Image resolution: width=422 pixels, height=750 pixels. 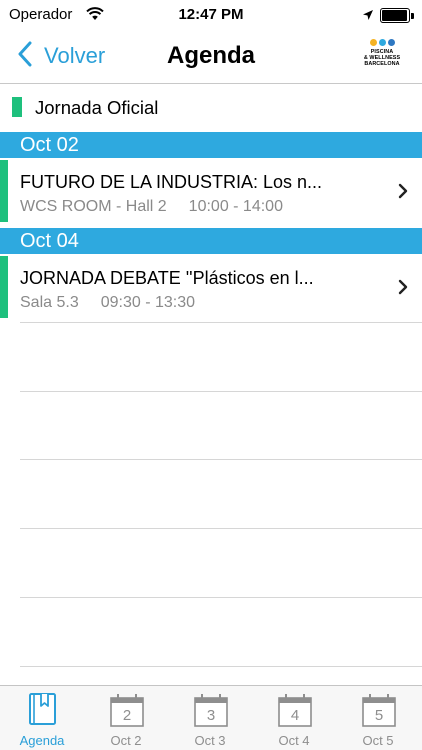 What do you see at coordinates (210, 740) in the screenshot?
I see `tab-label: Oct 3` at bounding box center [210, 740].